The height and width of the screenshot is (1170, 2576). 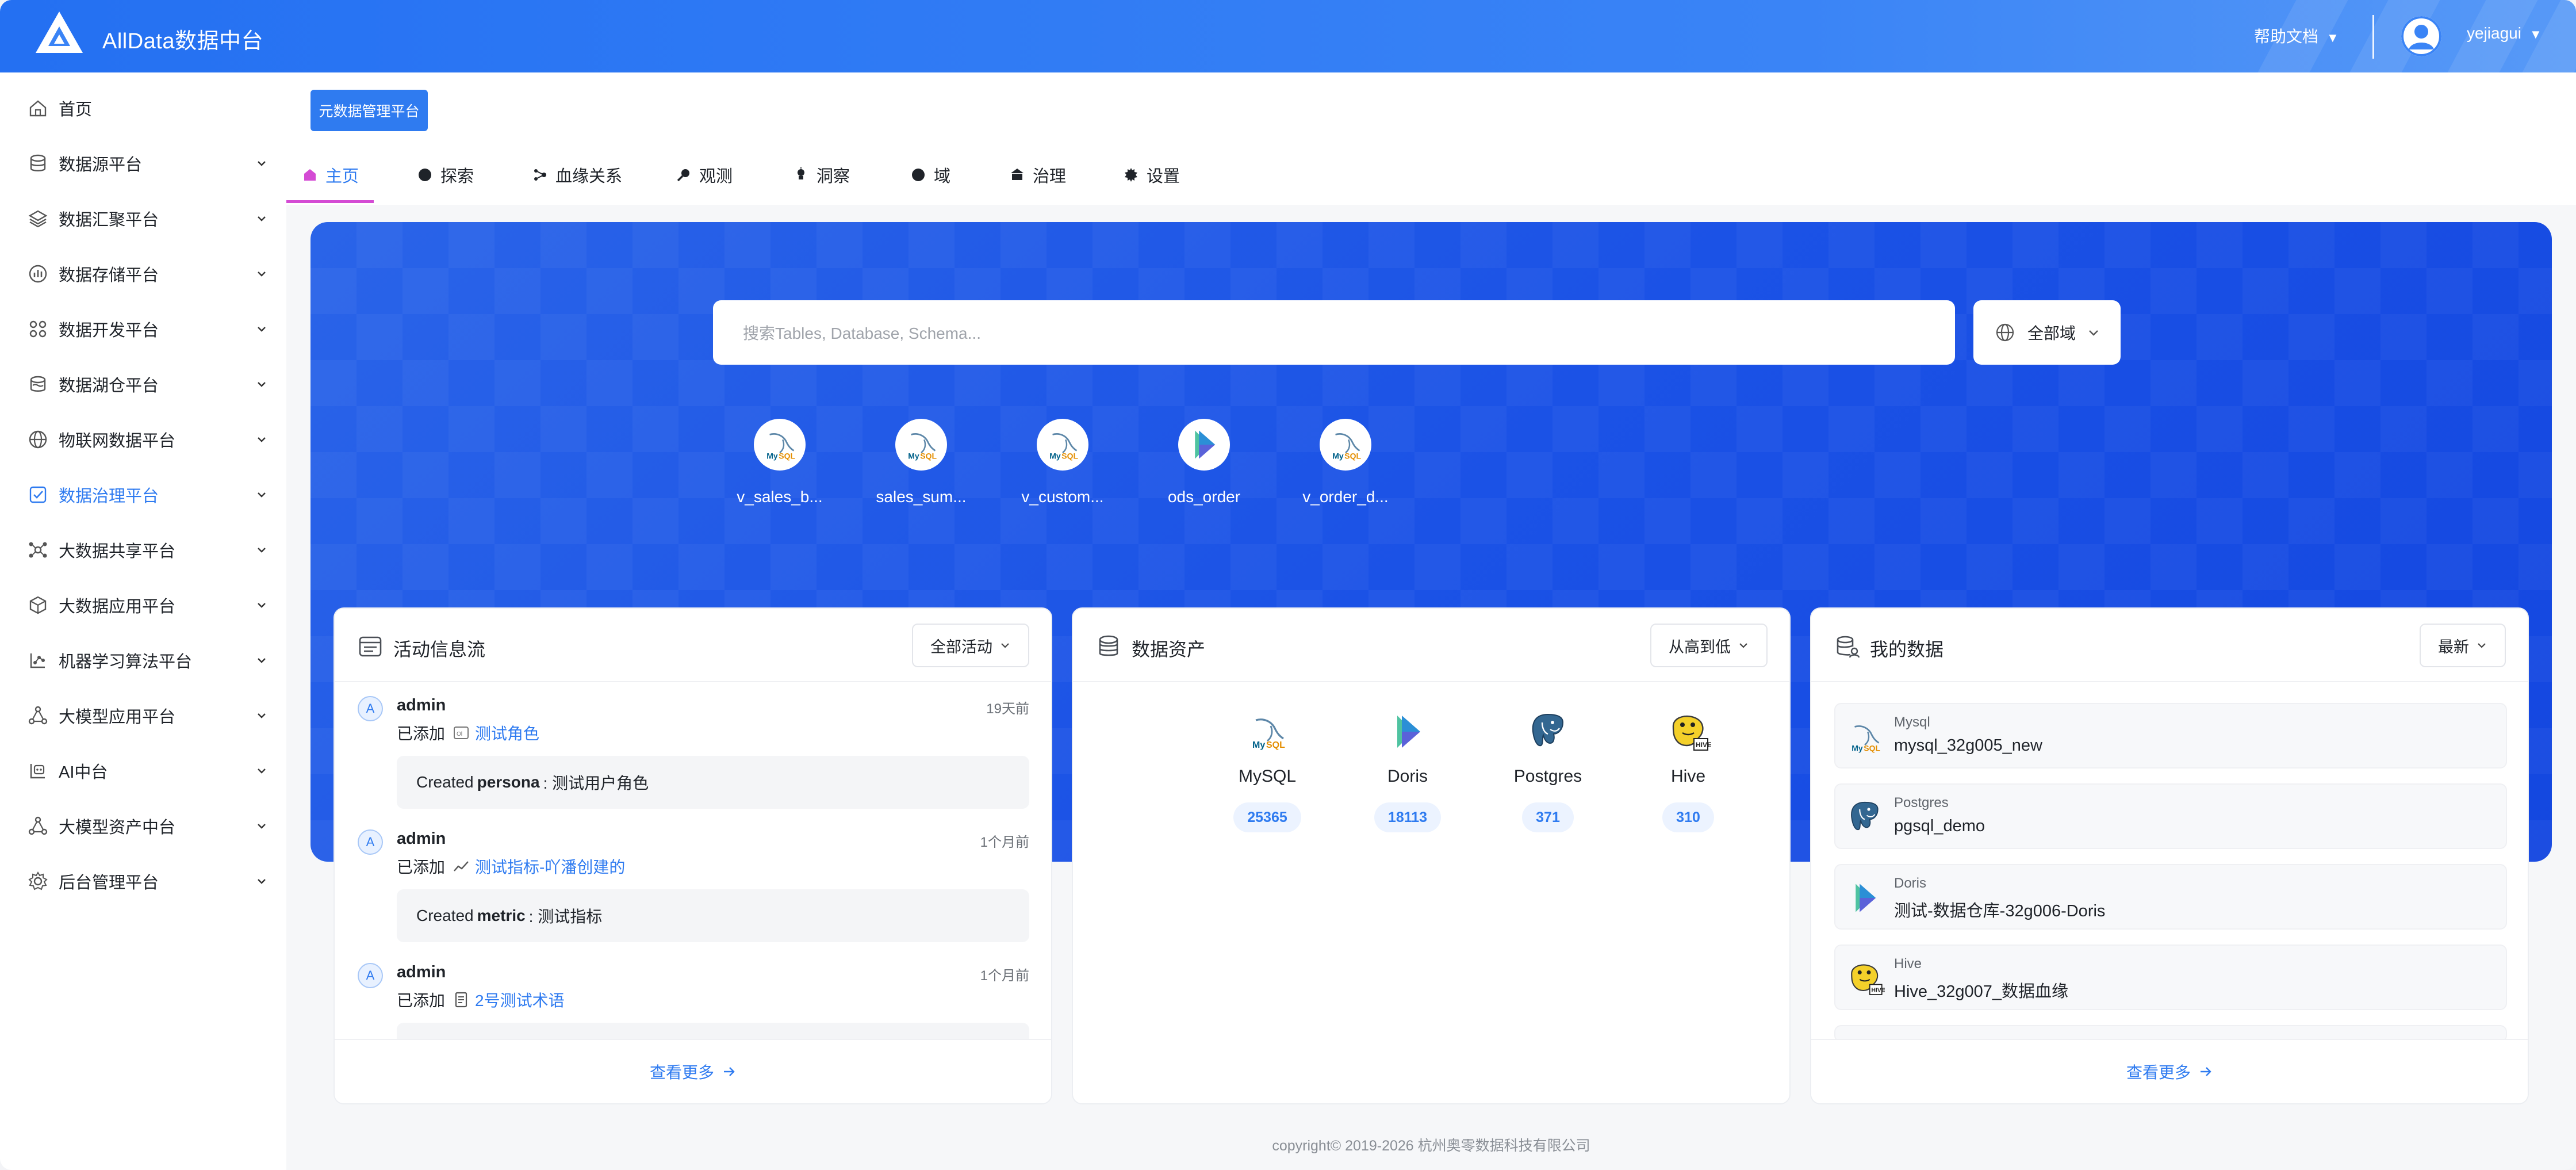 What do you see at coordinates (143, 660) in the screenshot?
I see `sidebar-item: 机器学习算法平台` at bounding box center [143, 660].